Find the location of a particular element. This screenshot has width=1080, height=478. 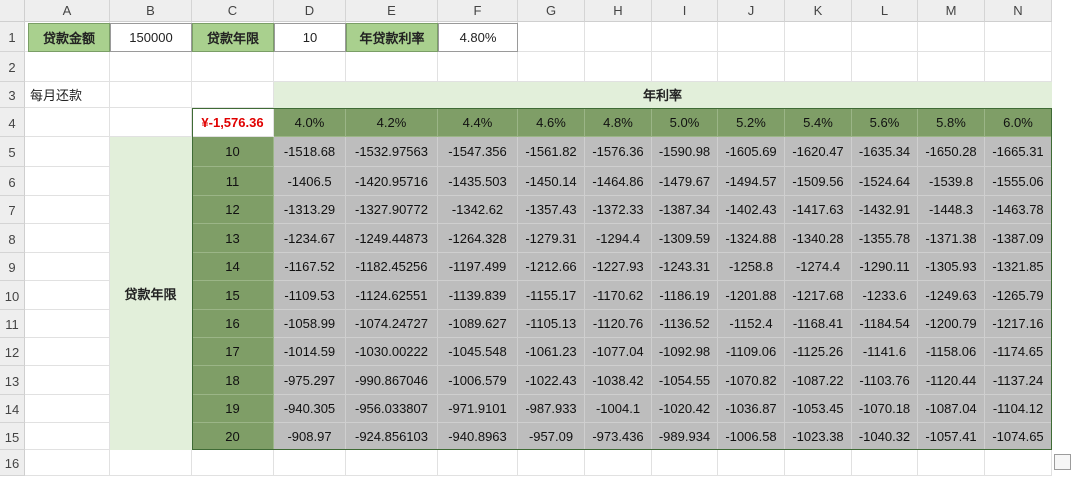

payment-cell: -1212.66 is located at coordinates (551, 267).